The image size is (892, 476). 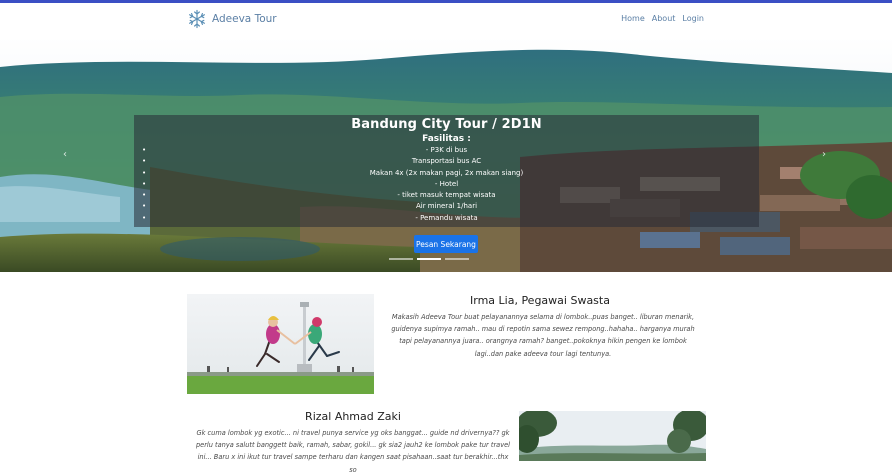 What do you see at coordinates (446, 124) in the screenshot?
I see `tour-title: Bandung City Tour / 2D1N` at bounding box center [446, 124].